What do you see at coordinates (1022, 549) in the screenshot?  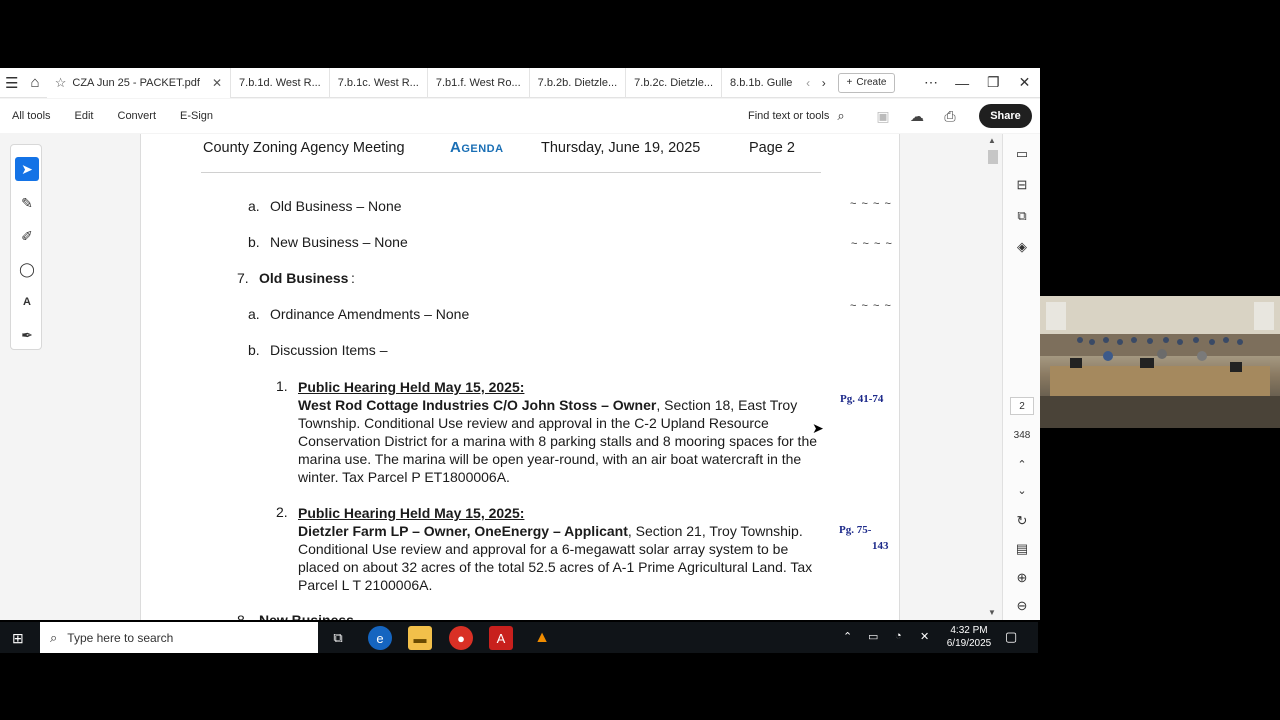 I see `page-save-icon: ▤` at bounding box center [1022, 549].